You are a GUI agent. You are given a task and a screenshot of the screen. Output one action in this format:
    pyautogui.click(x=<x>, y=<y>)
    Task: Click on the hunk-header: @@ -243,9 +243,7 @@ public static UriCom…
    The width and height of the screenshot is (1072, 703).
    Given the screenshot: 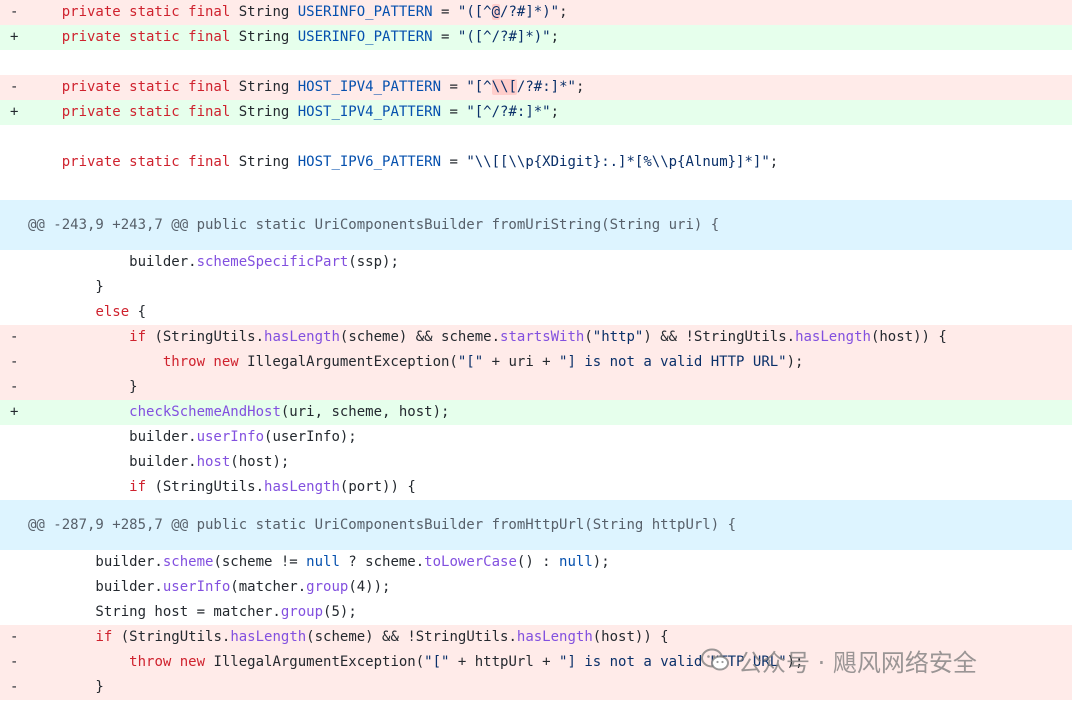 What is the action you would take?
    pyautogui.click(x=536, y=225)
    